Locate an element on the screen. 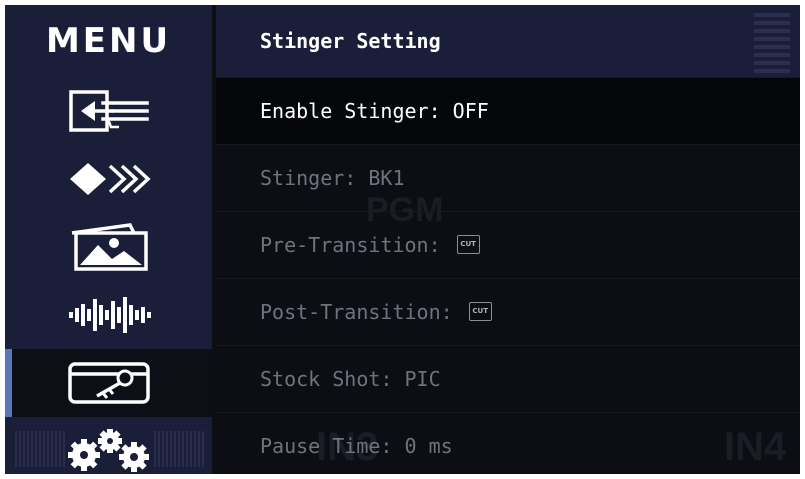 This screenshot has height=479, width=805. transition-arrows-icon is located at coordinates (109, 179).